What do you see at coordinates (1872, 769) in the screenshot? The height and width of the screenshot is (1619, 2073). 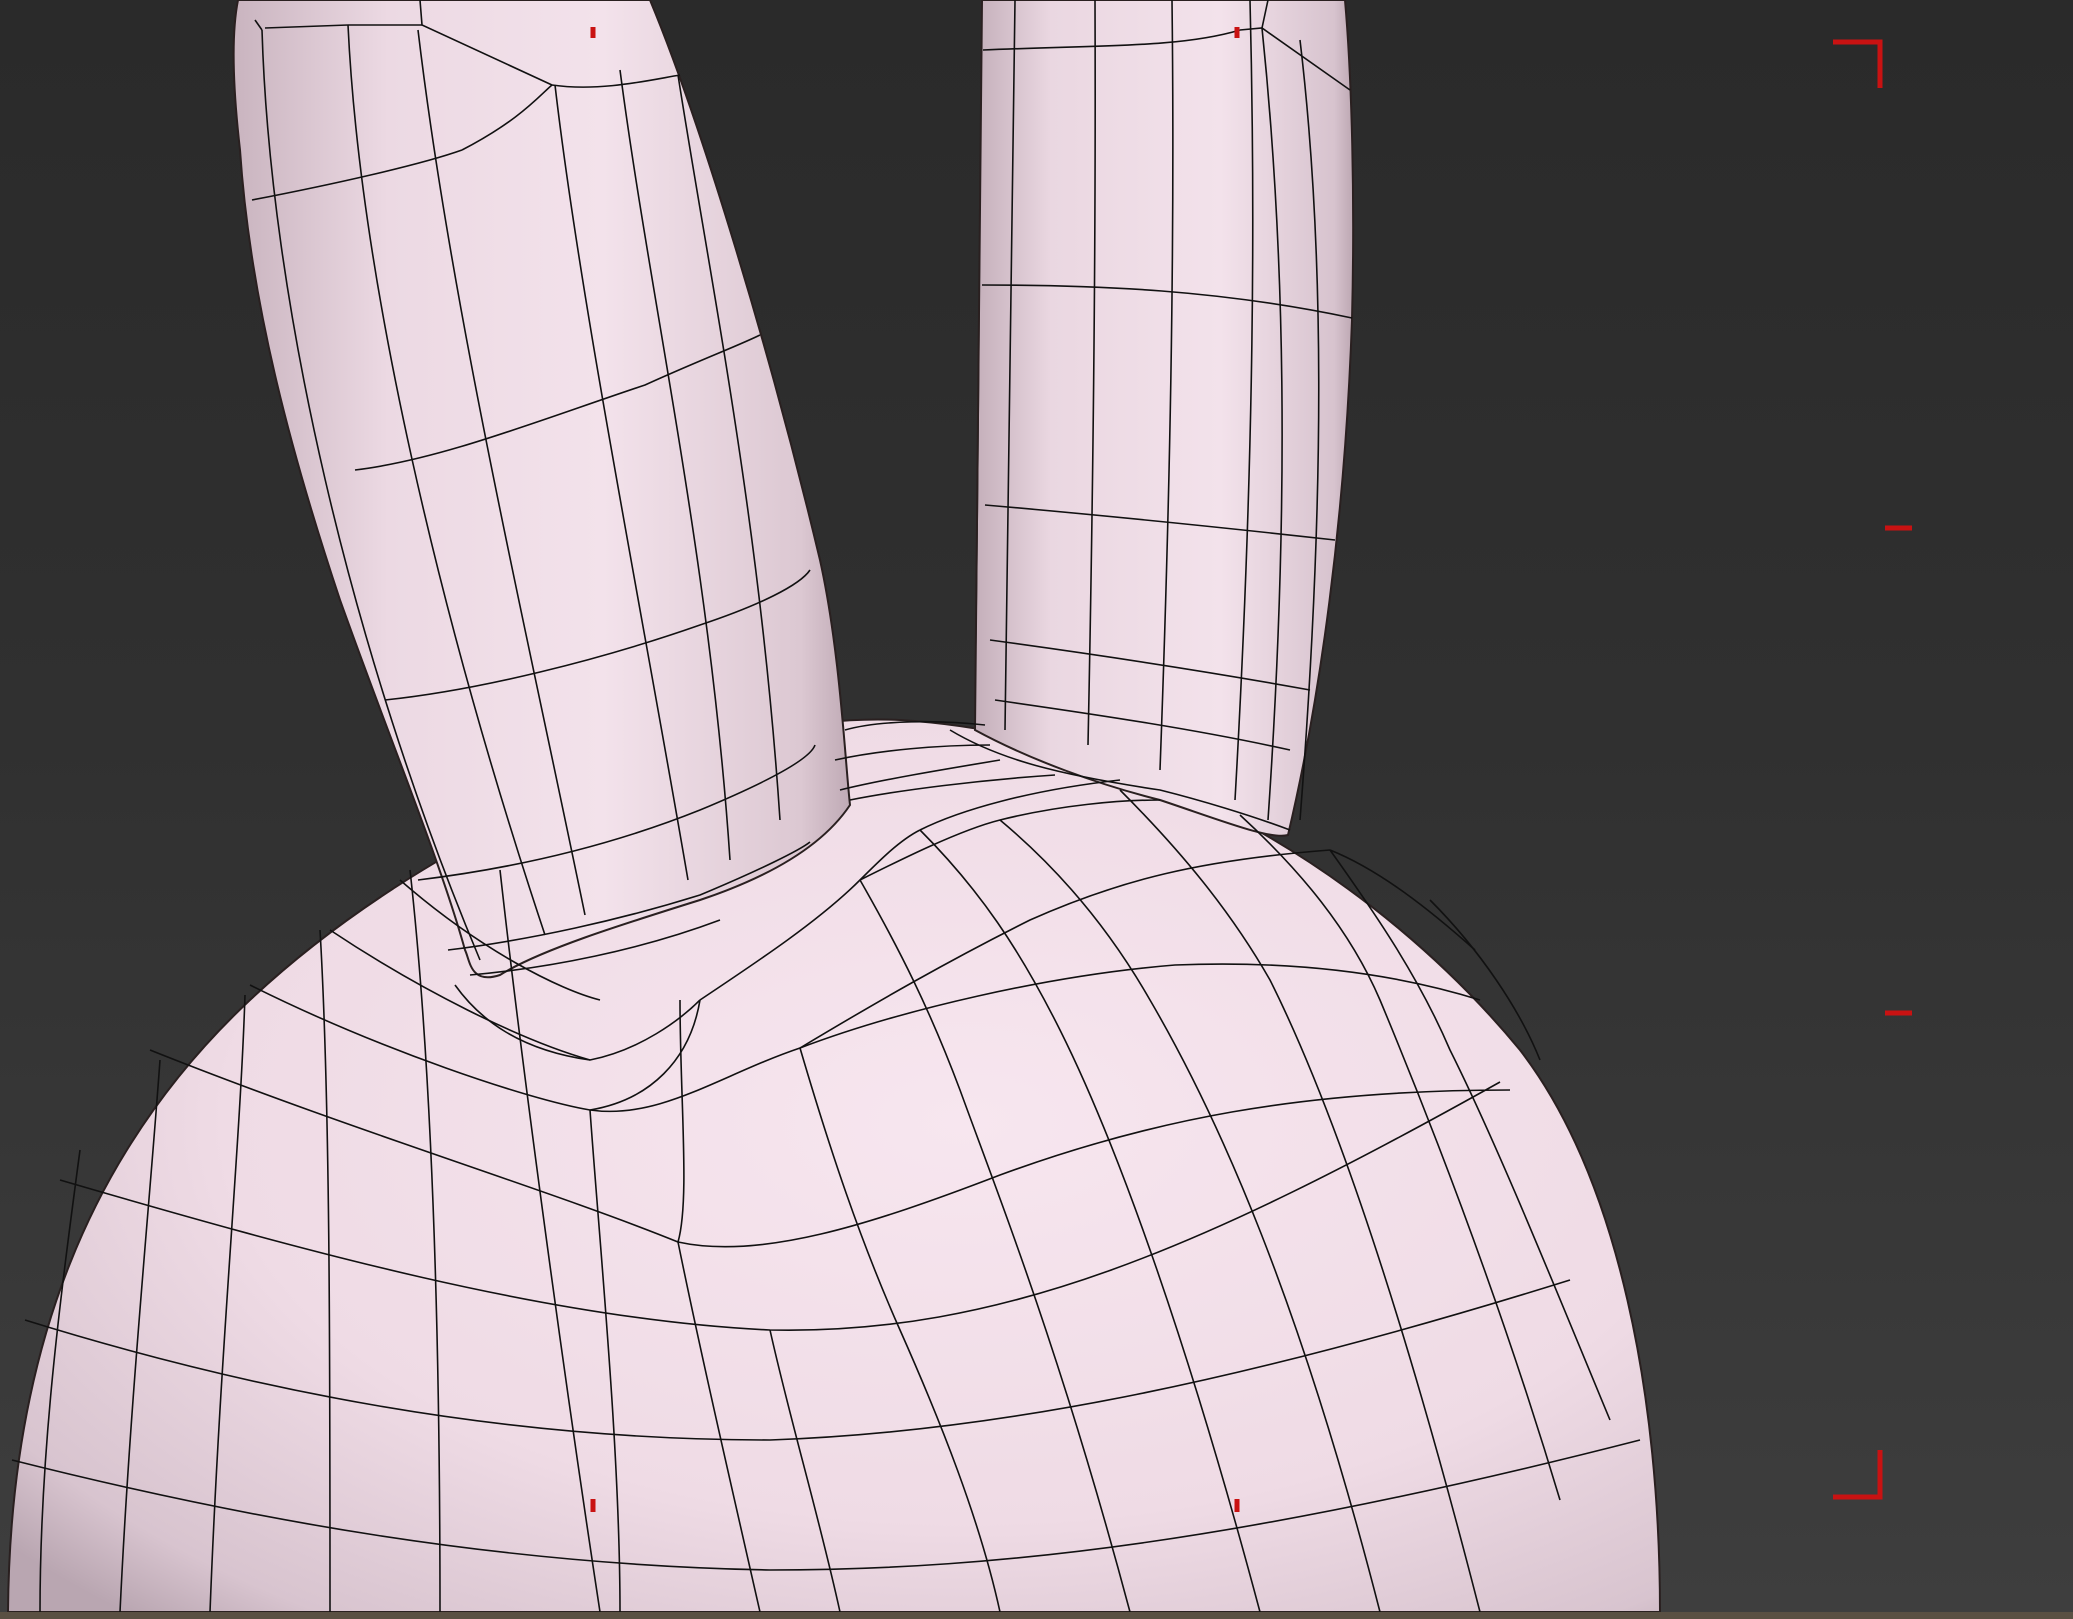 I see `safe-frame-markers` at bounding box center [1872, 769].